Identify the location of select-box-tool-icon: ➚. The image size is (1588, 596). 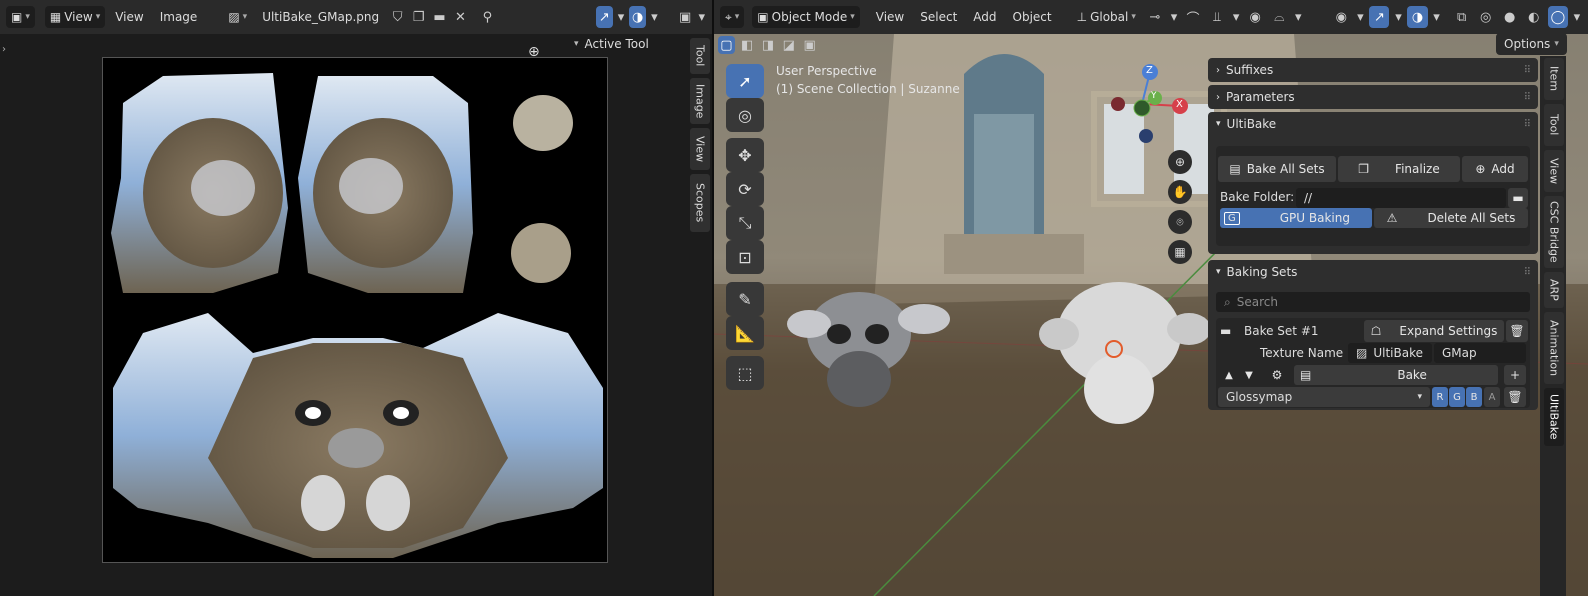
(745, 81).